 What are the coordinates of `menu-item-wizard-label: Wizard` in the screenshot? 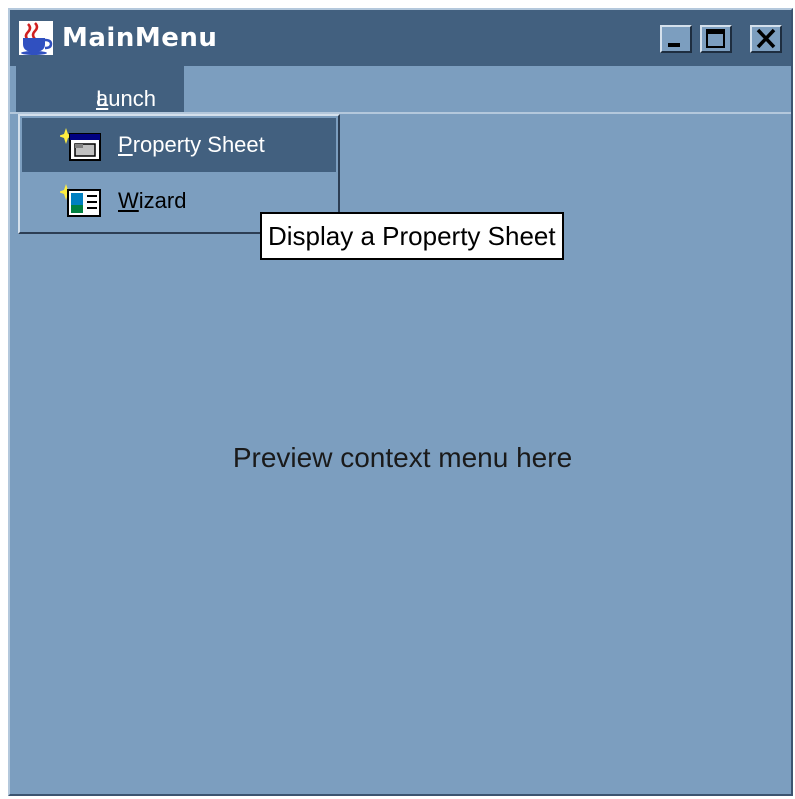 It's located at (152, 200).